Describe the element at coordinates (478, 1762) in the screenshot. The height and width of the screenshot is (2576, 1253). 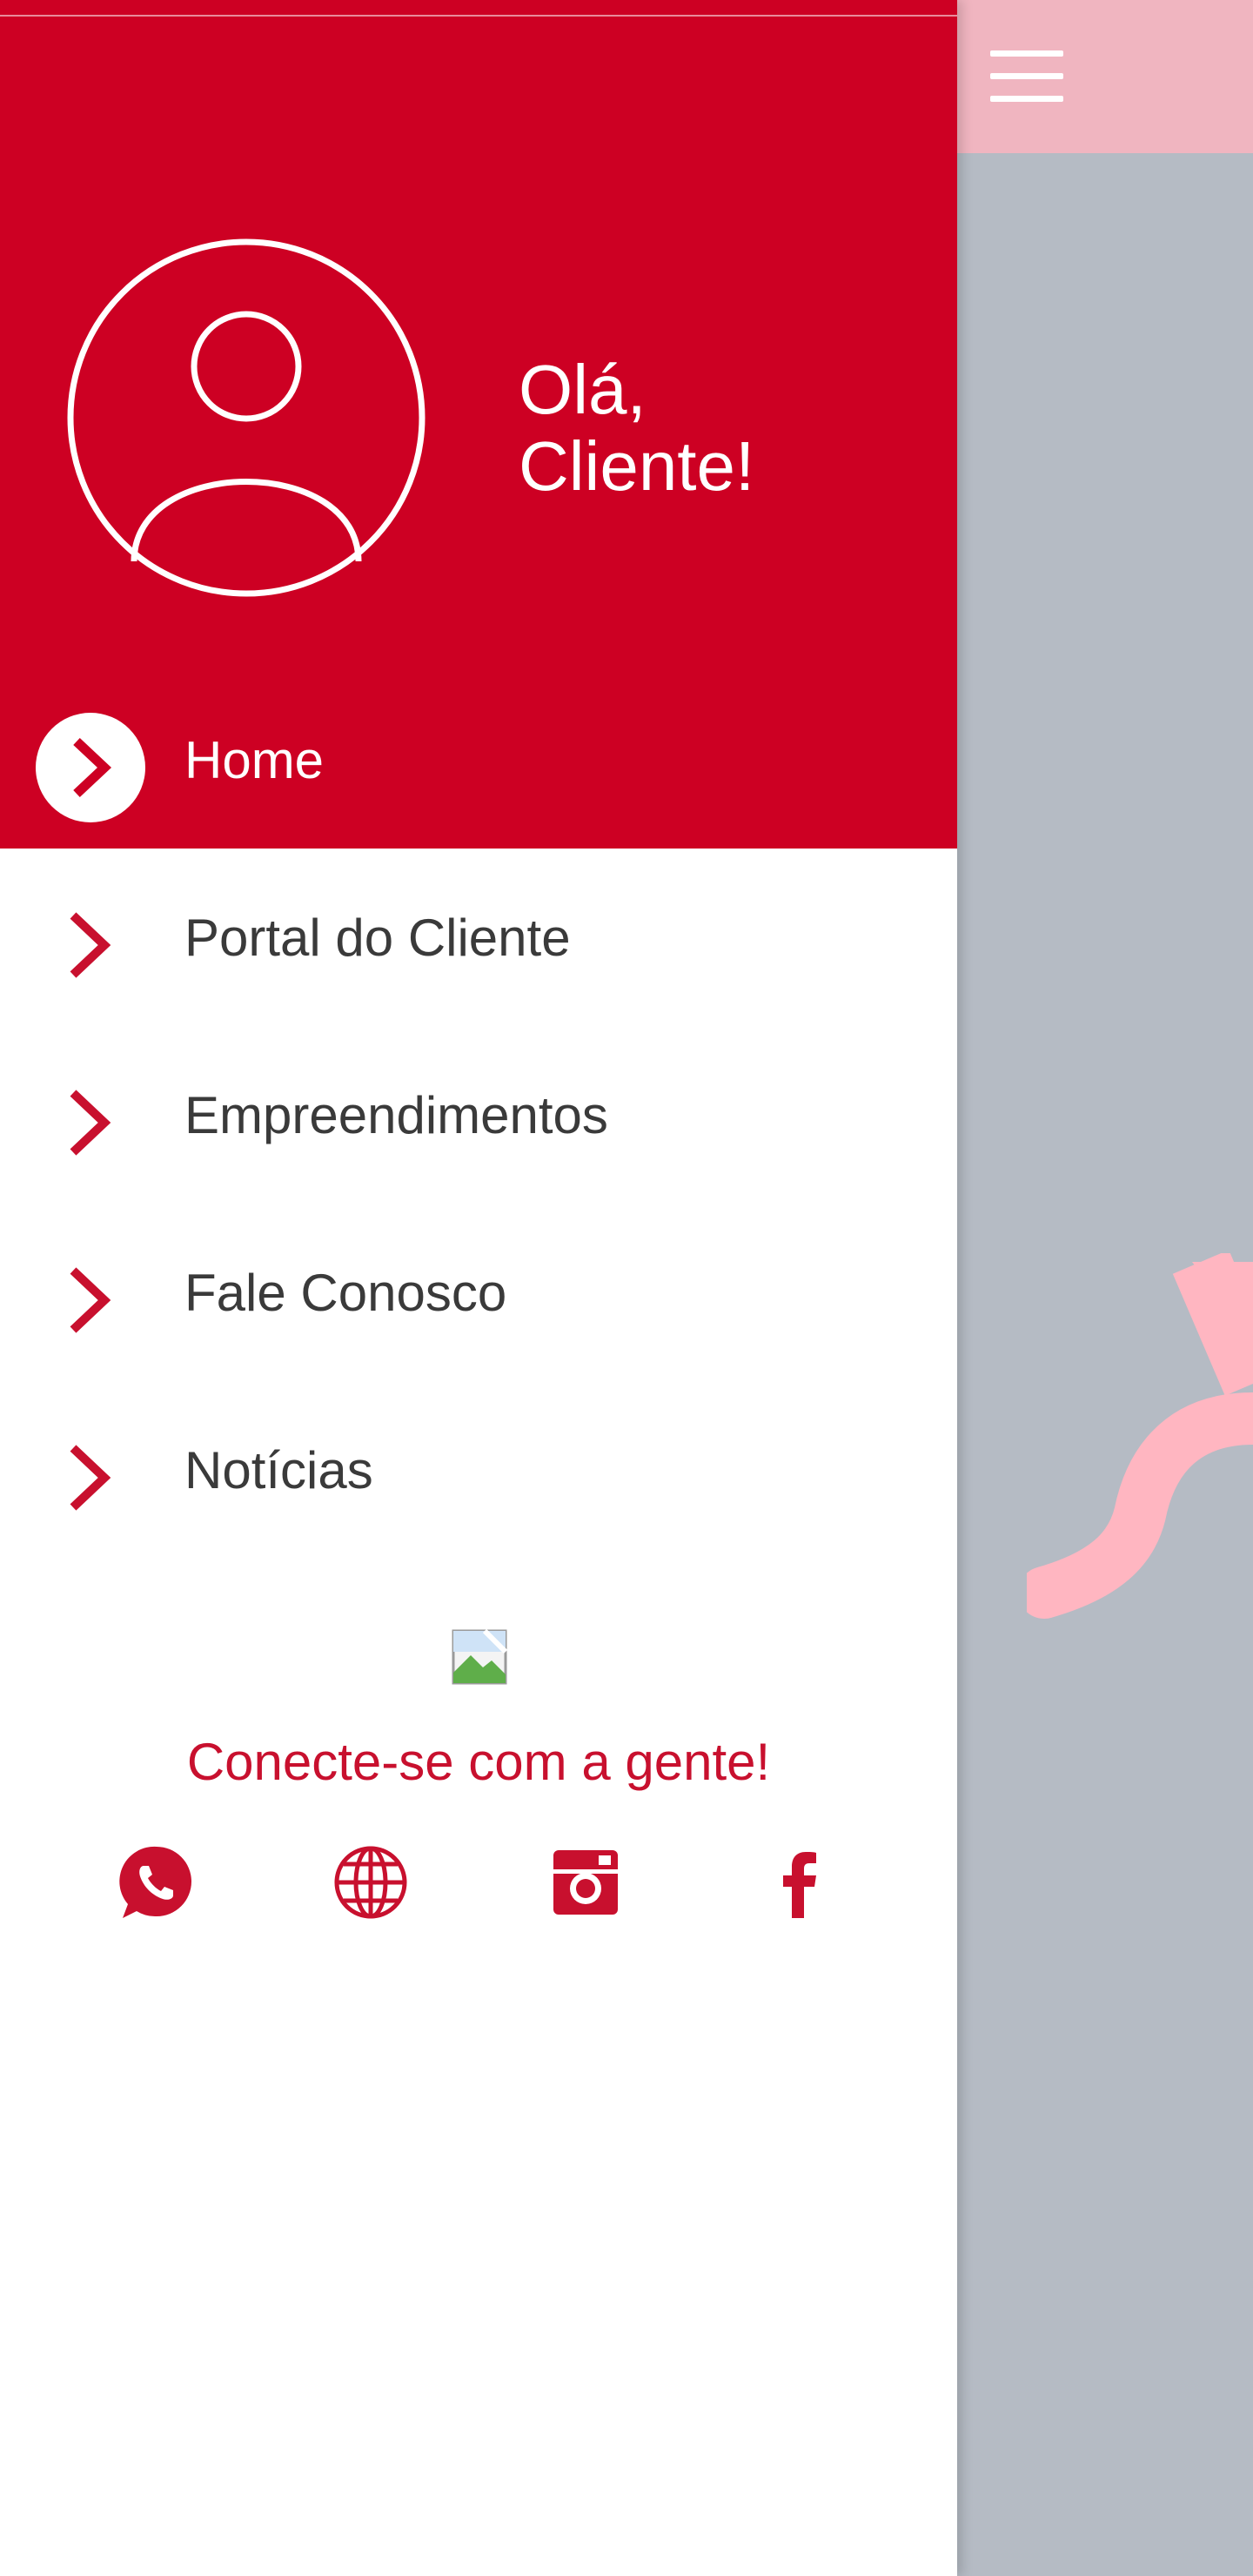
I see `connect-text: Conecte-se com a gente!` at that location.